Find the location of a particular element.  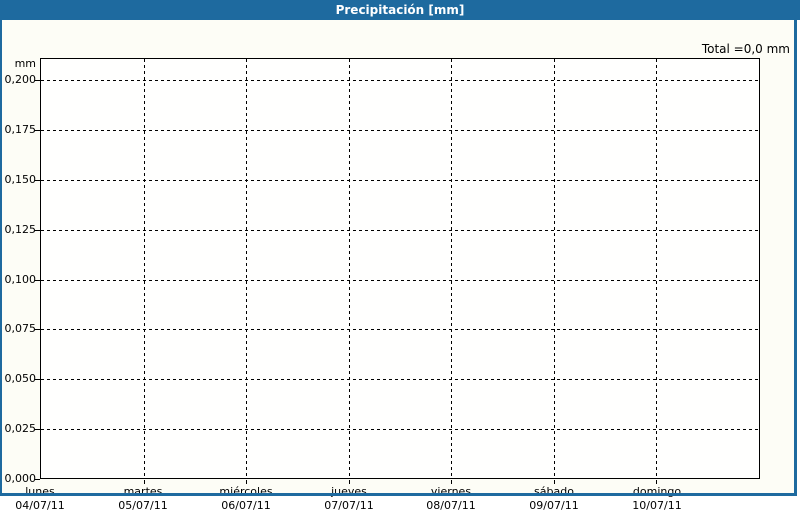

x-date-label: 09/07/11 is located at coordinates (554, 505).